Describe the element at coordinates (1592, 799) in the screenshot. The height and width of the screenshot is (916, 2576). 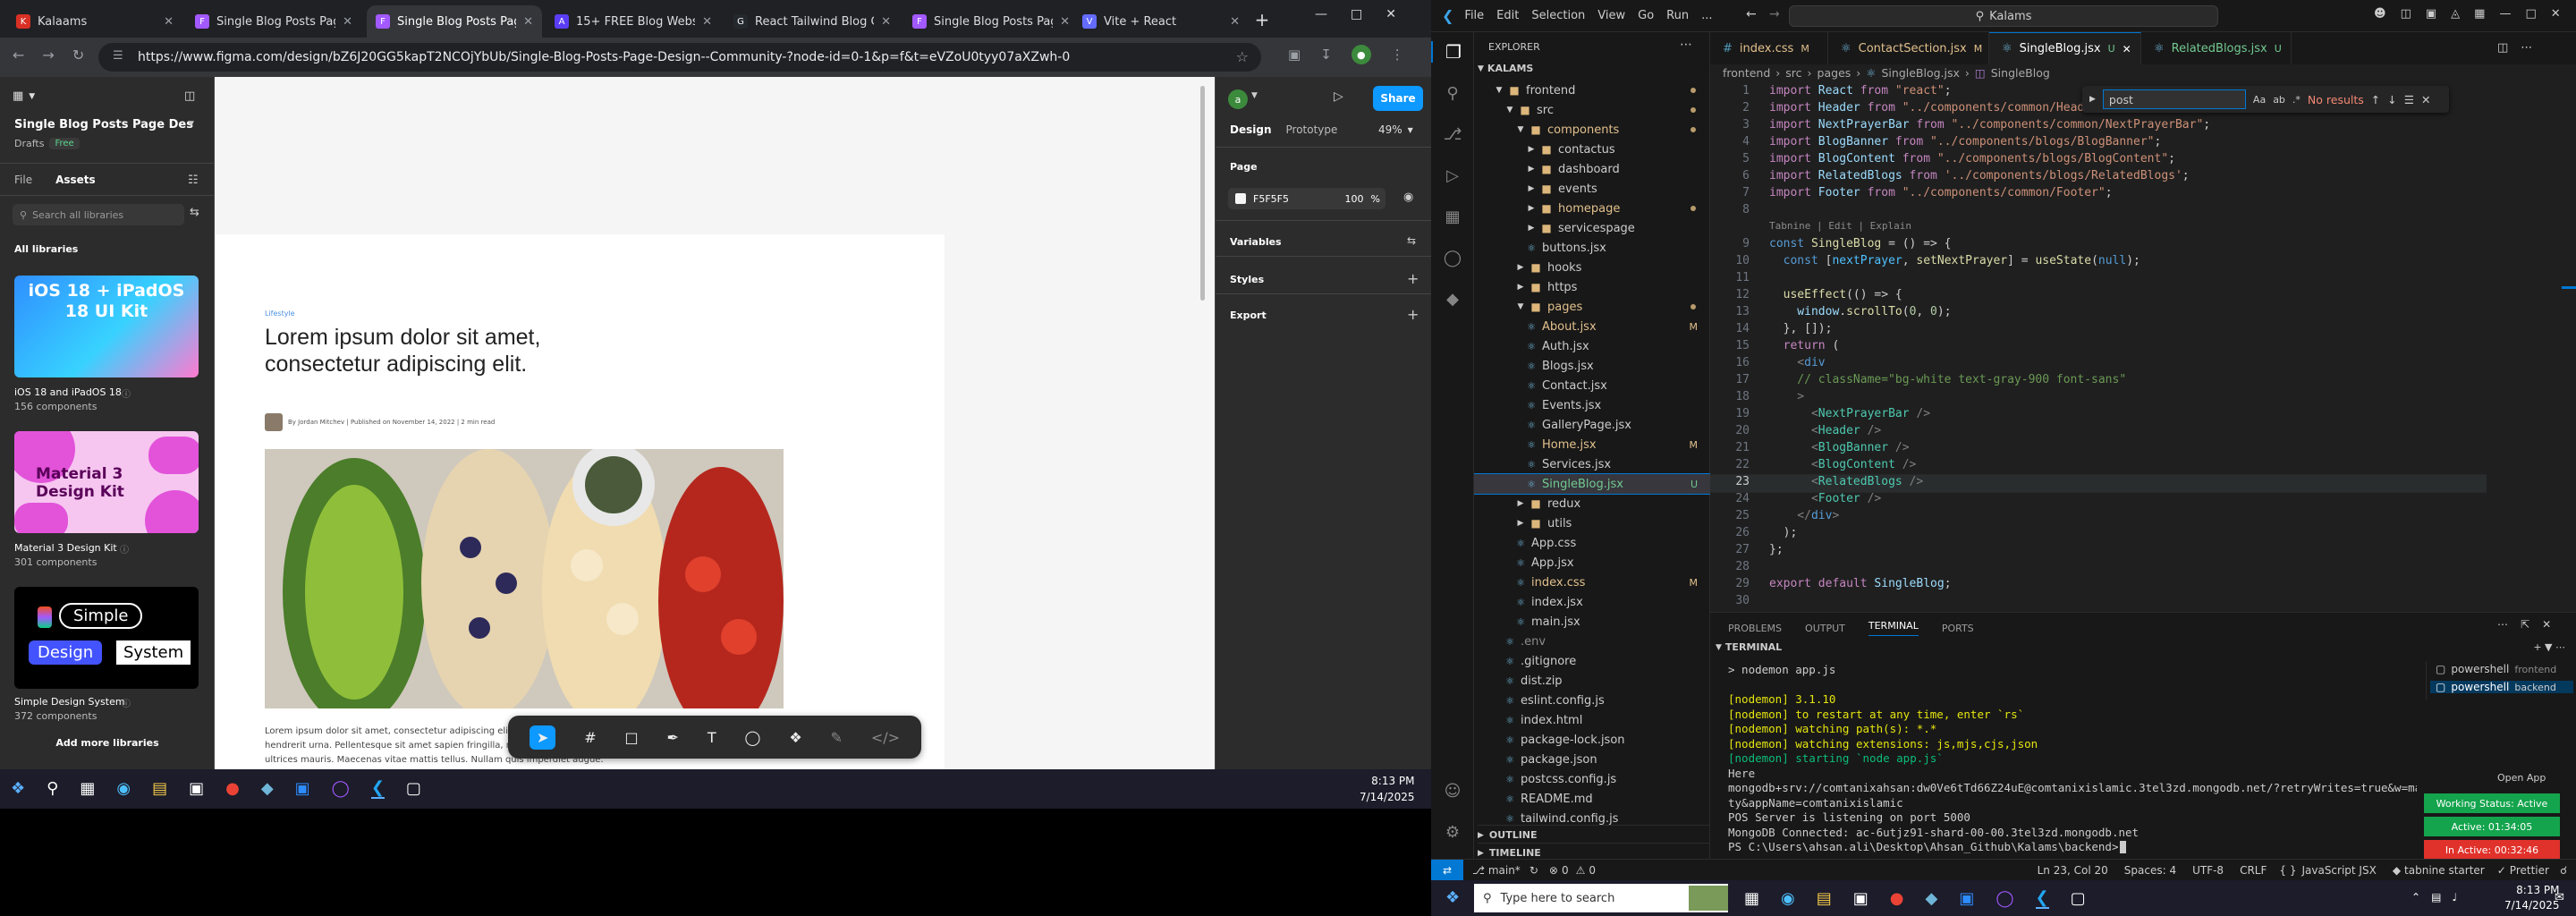
I see `tree-file: ⚛ README.md` at that location.